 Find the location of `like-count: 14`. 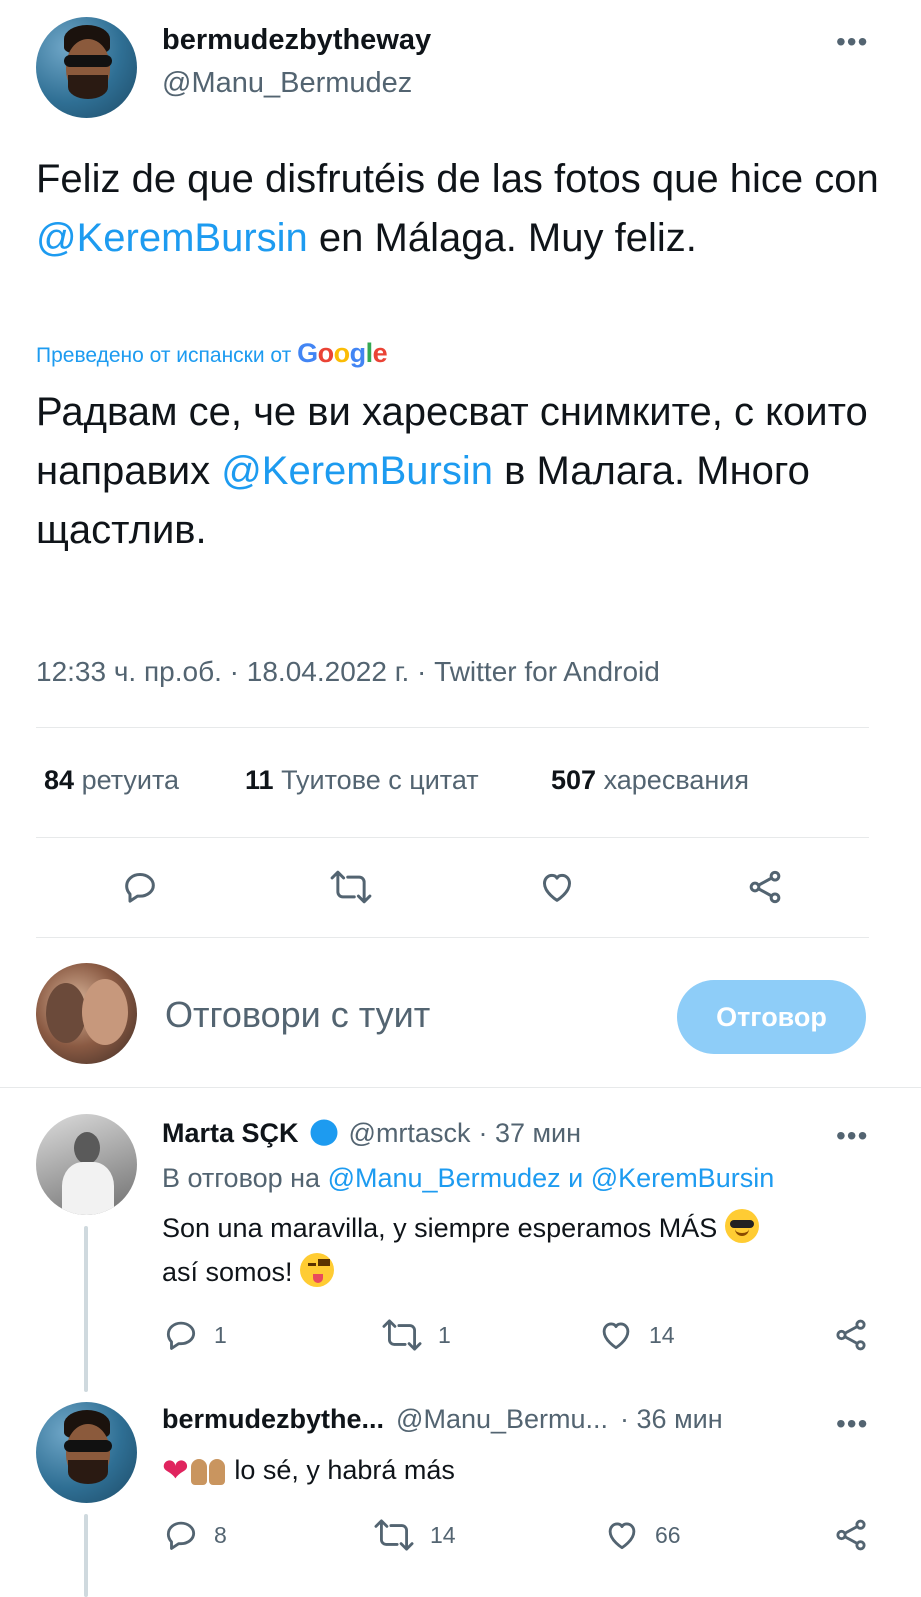

like-count: 14 is located at coordinates (662, 1334).